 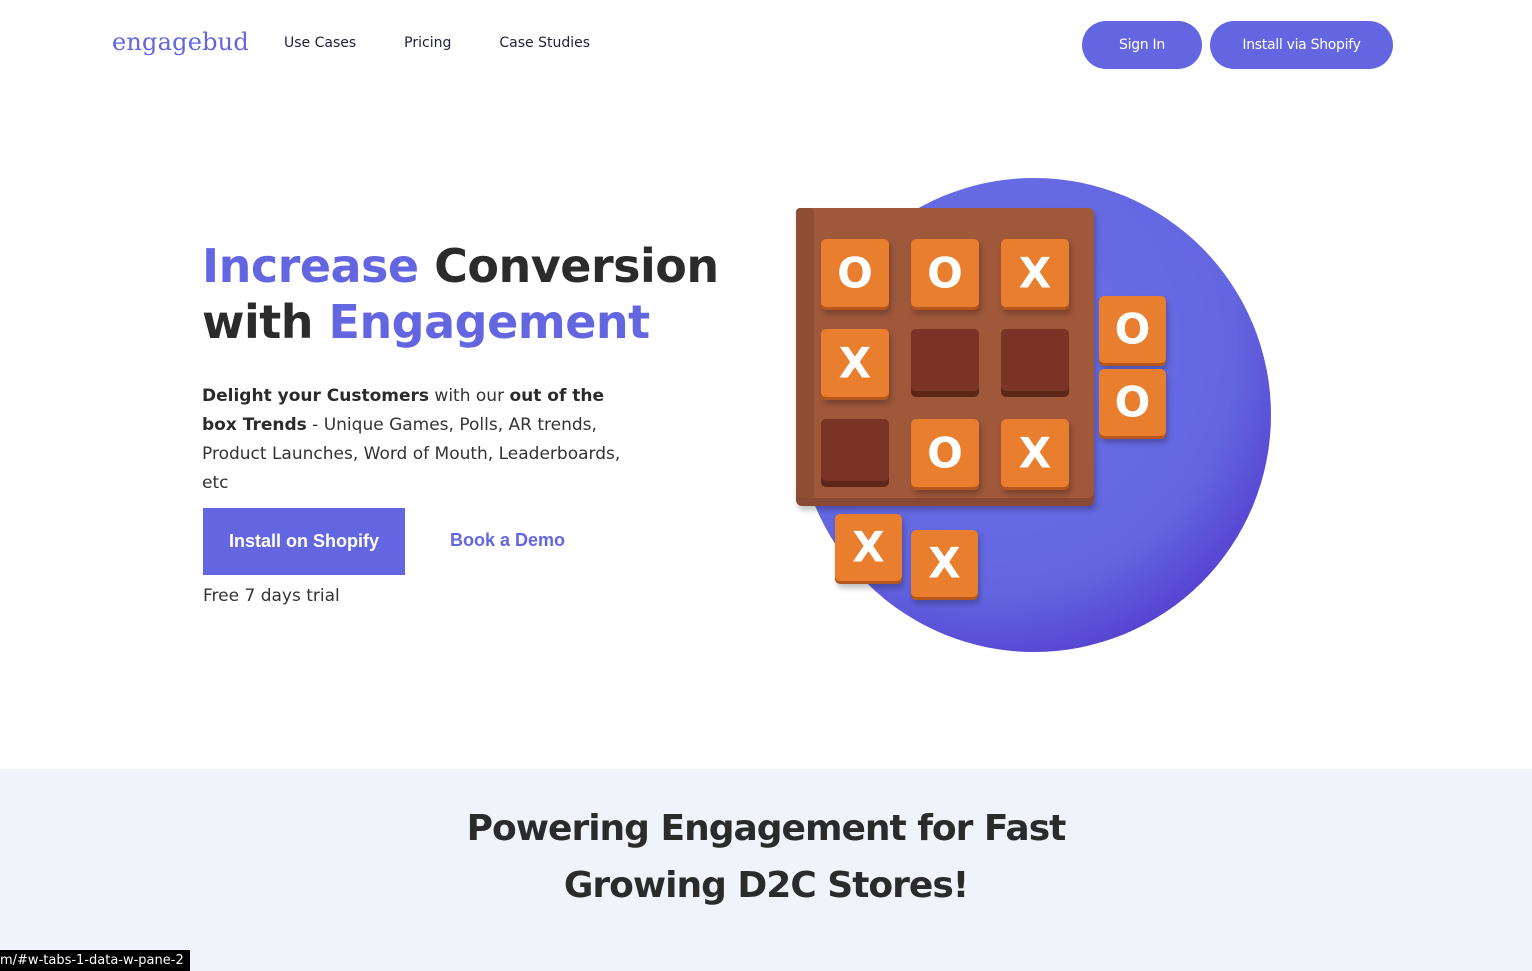 I want to click on board-tile-1-0: X, so click(x=855, y=364).